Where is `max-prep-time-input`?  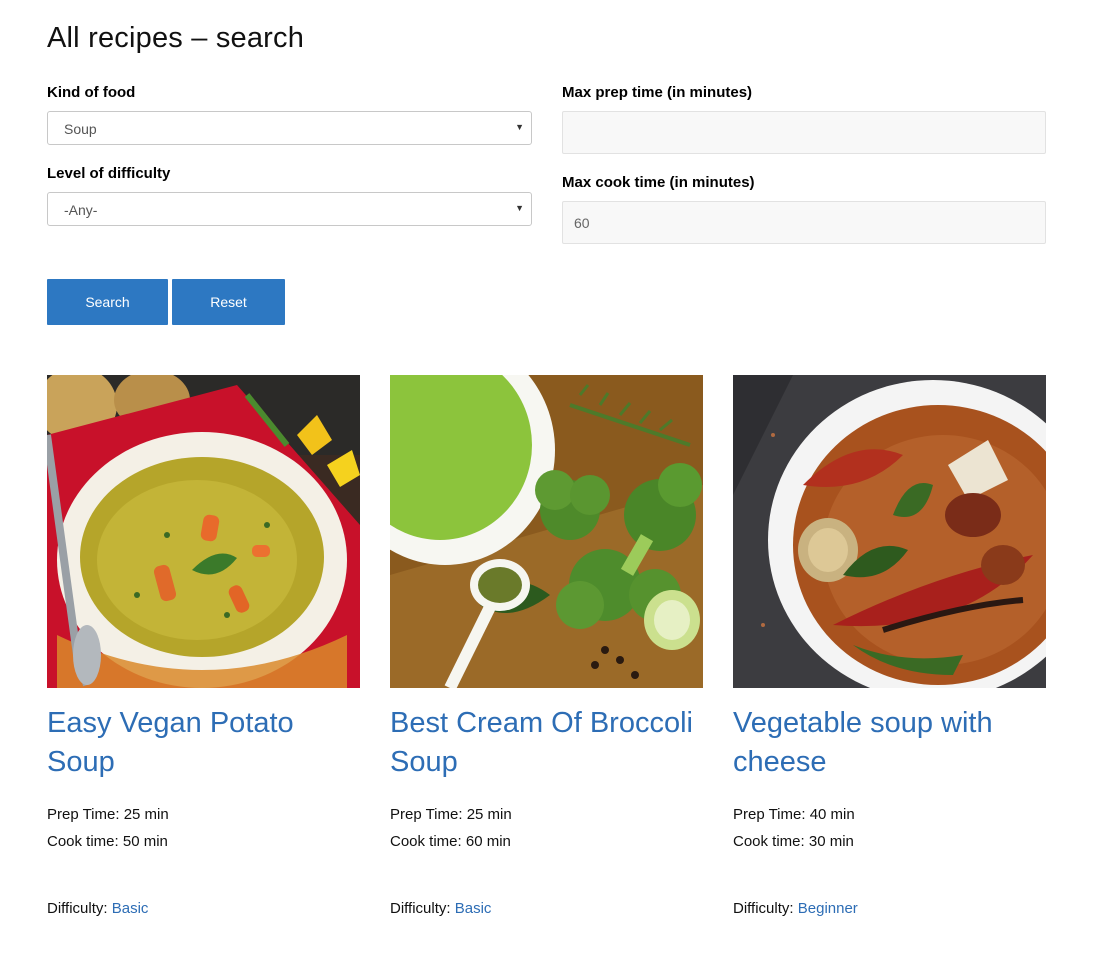
max-prep-time-input is located at coordinates (804, 132).